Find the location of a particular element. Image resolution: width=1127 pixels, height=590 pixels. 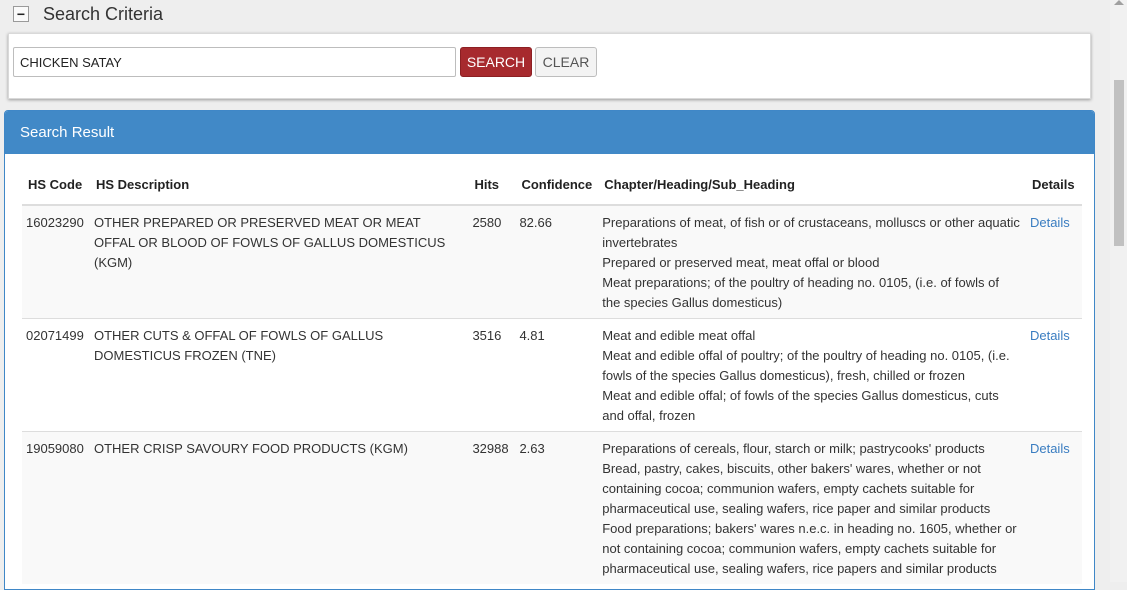

cell-hs-description: OTHER CRISP SAVOURY FOOD PRODUCTS (KGM) is located at coordinates (279, 507).